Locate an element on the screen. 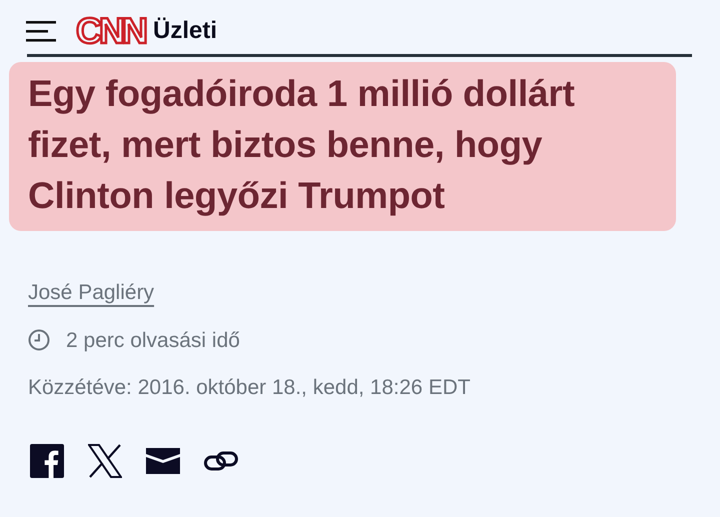  facebook-icon is located at coordinates (47, 461).